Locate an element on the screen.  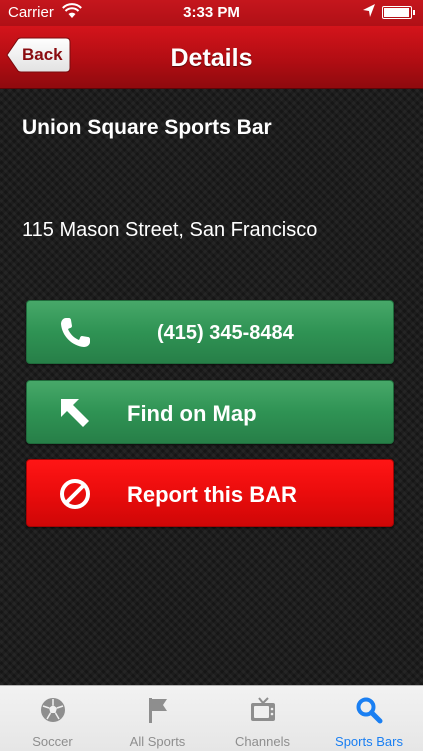
soccer-ball-icon is located at coordinates (52, 710).